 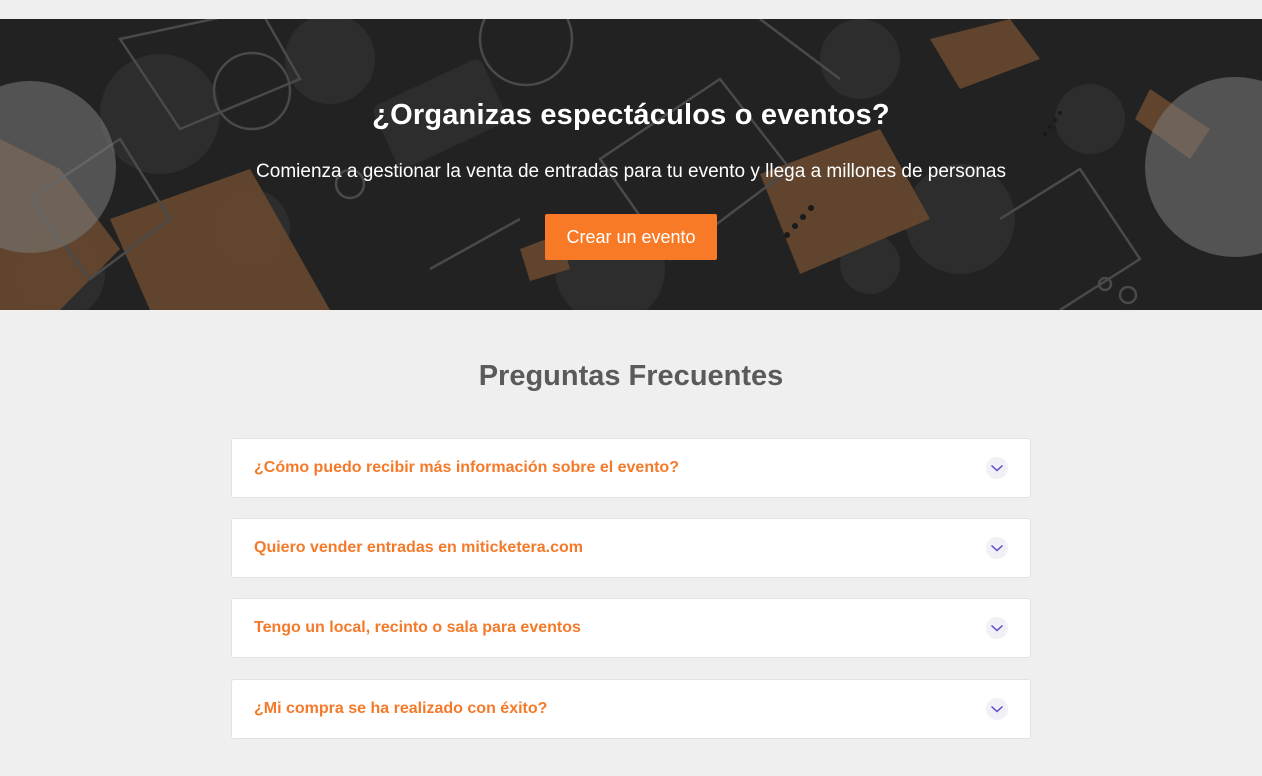 What do you see at coordinates (631, 9) in the screenshot?
I see `top-strip` at bounding box center [631, 9].